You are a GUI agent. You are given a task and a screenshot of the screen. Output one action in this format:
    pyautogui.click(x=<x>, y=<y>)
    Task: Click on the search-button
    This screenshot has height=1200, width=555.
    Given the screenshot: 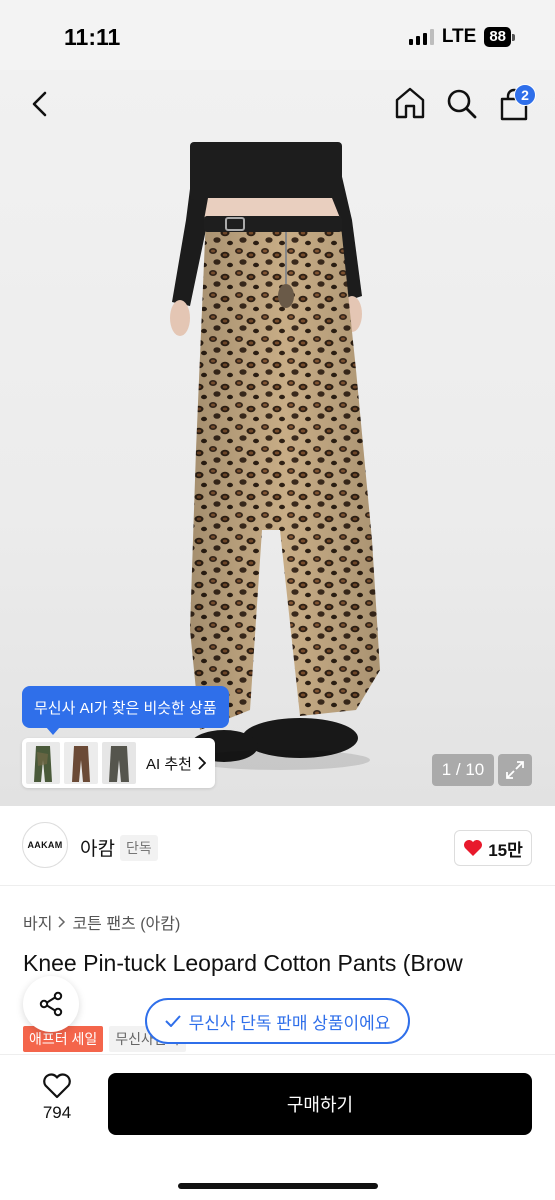 What is the action you would take?
    pyautogui.click(x=462, y=104)
    